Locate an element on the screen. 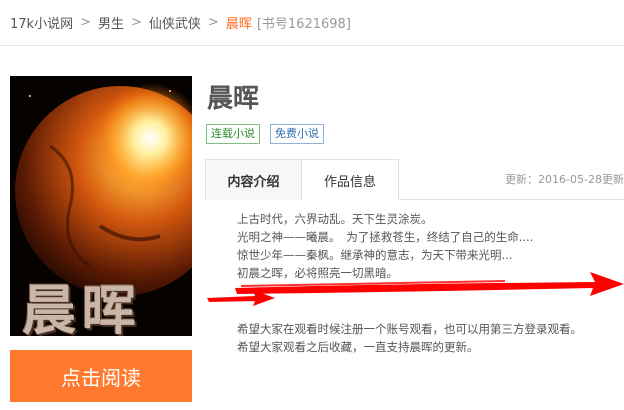 The height and width of the screenshot is (410, 624). breadcrumb-category-link: 仙侠武侠 is located at coordinates (175, 22).